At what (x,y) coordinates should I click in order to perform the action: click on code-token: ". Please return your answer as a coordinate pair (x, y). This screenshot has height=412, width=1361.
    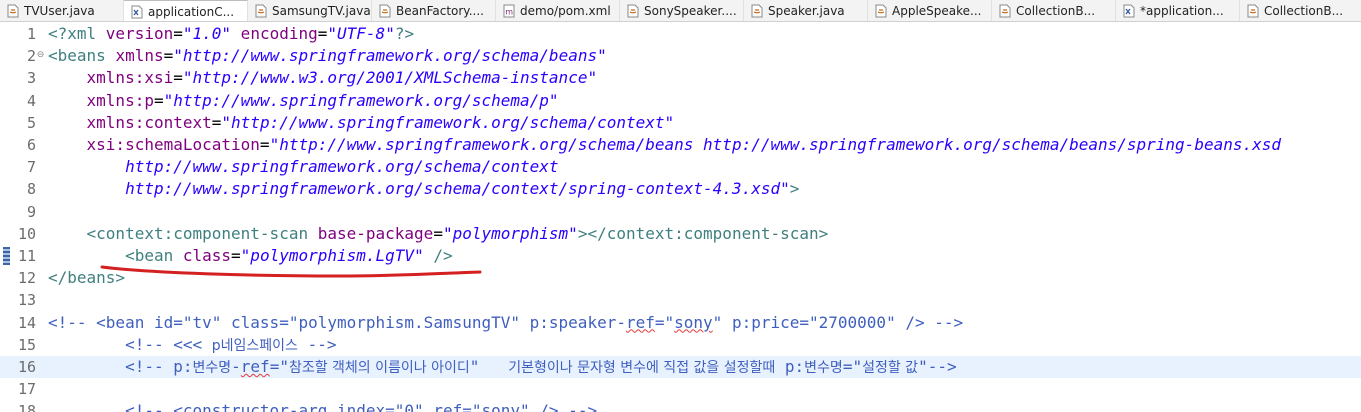
    Looking at the image, I should click on (489, 366).